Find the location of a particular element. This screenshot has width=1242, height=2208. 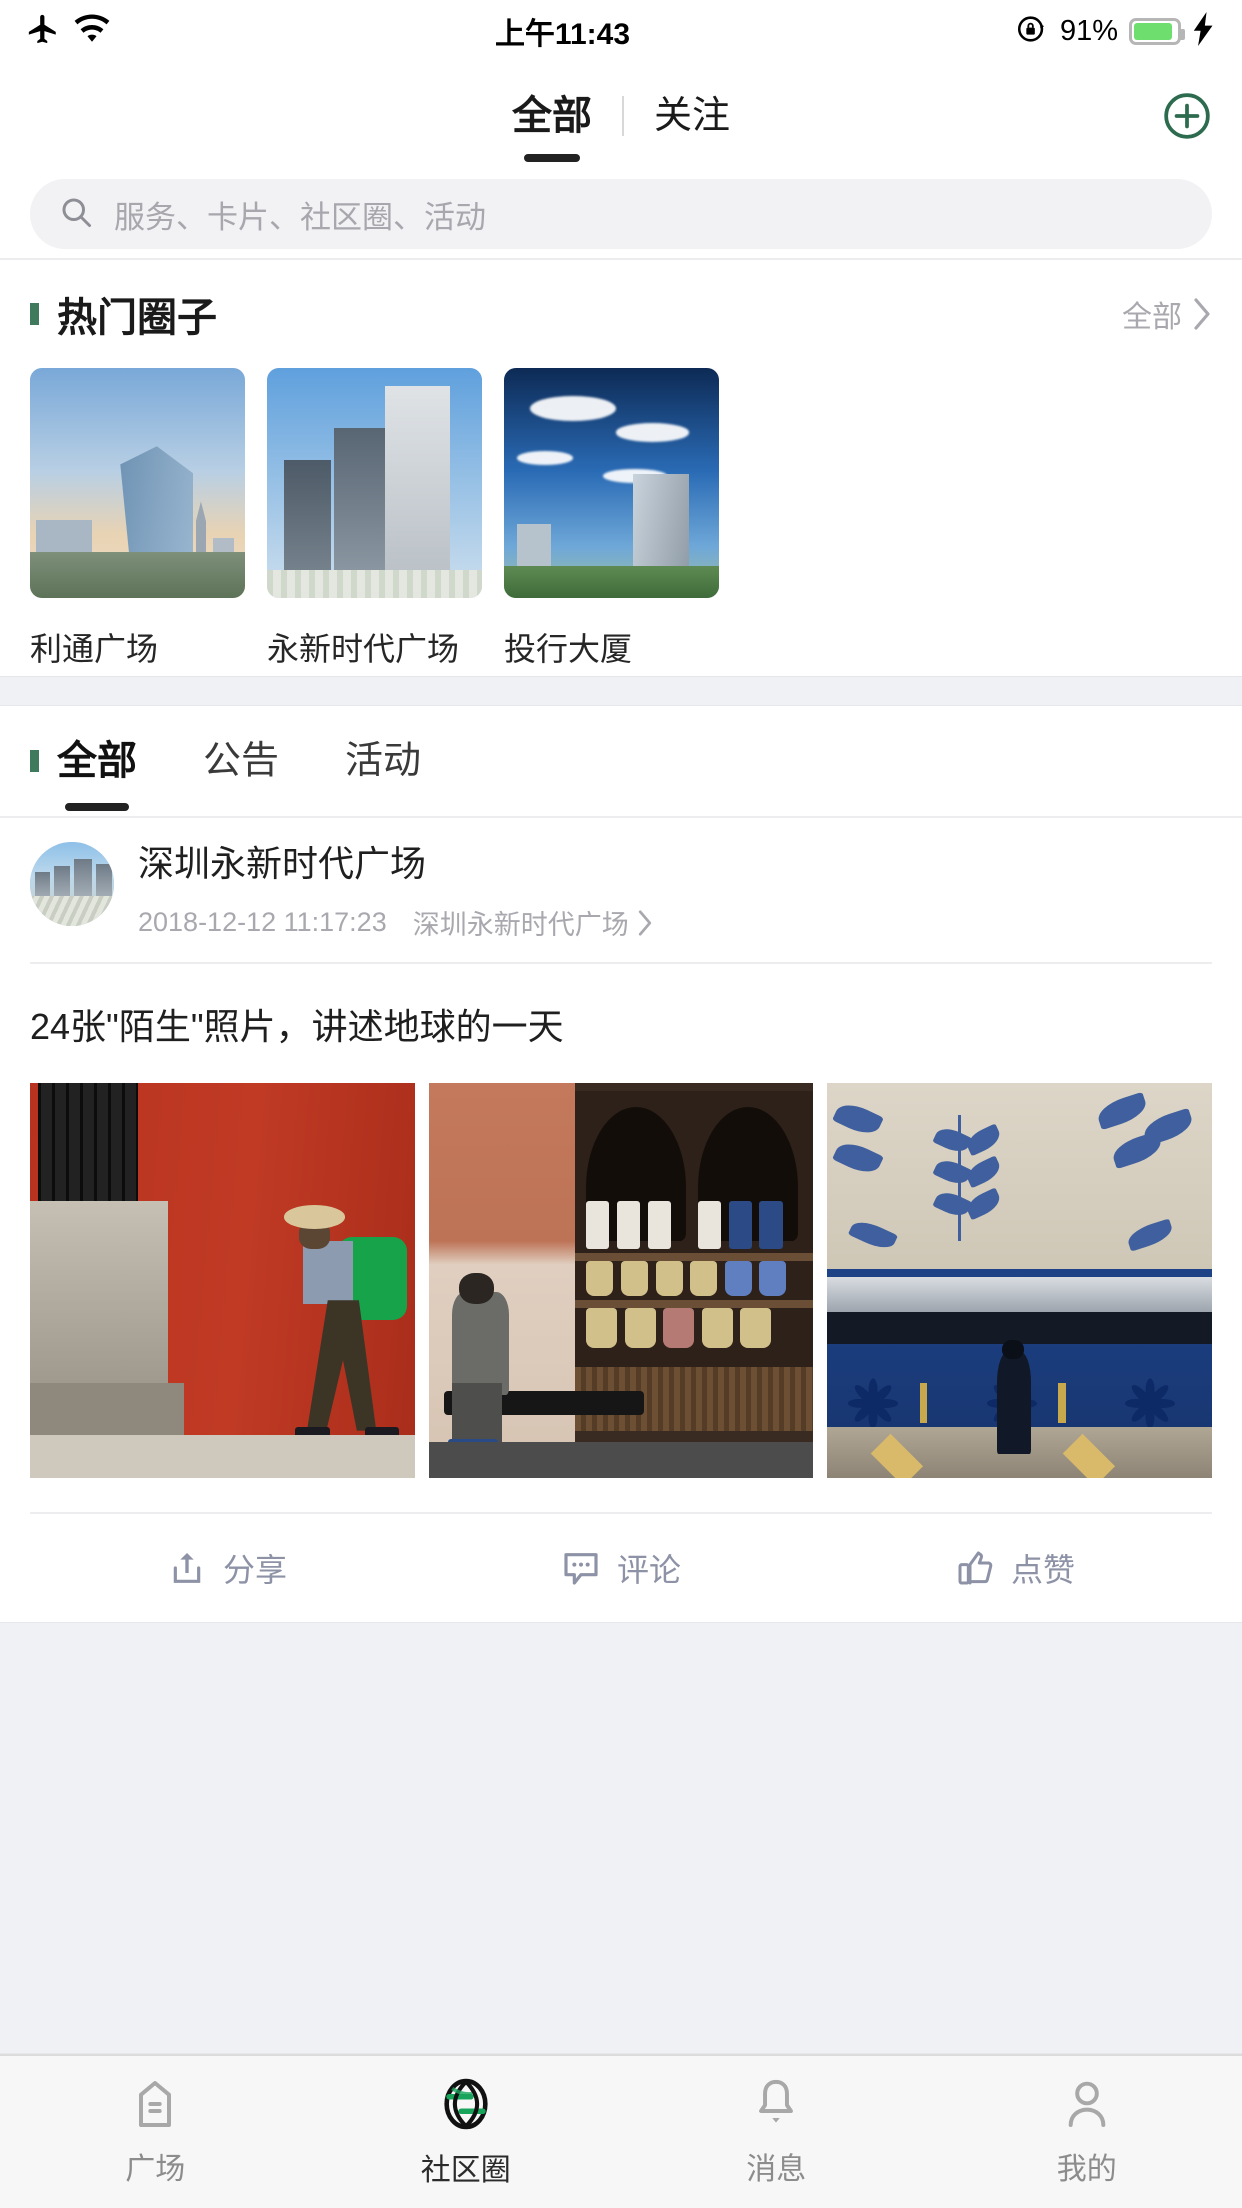

nav-item-messages: 消息 is located at coordinates (776, 2132).